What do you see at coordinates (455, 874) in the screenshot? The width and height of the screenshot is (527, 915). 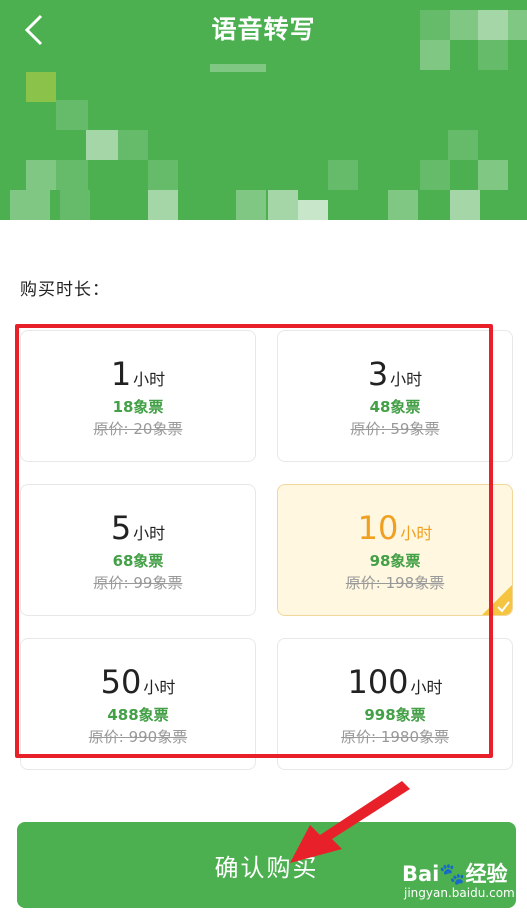 I see `watermark-brand: Bai🐾经验` at bounding box center [455, 874].